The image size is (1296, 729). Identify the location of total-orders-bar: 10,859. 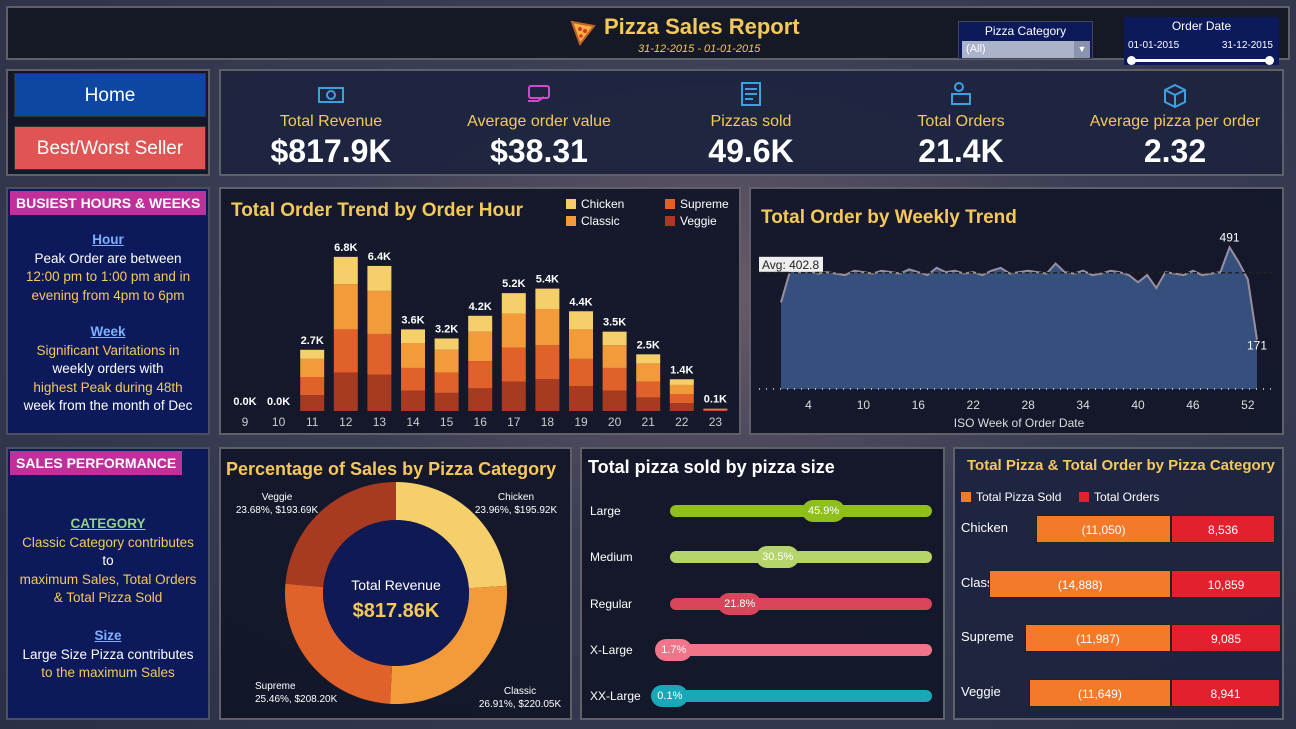
(1226, 584).